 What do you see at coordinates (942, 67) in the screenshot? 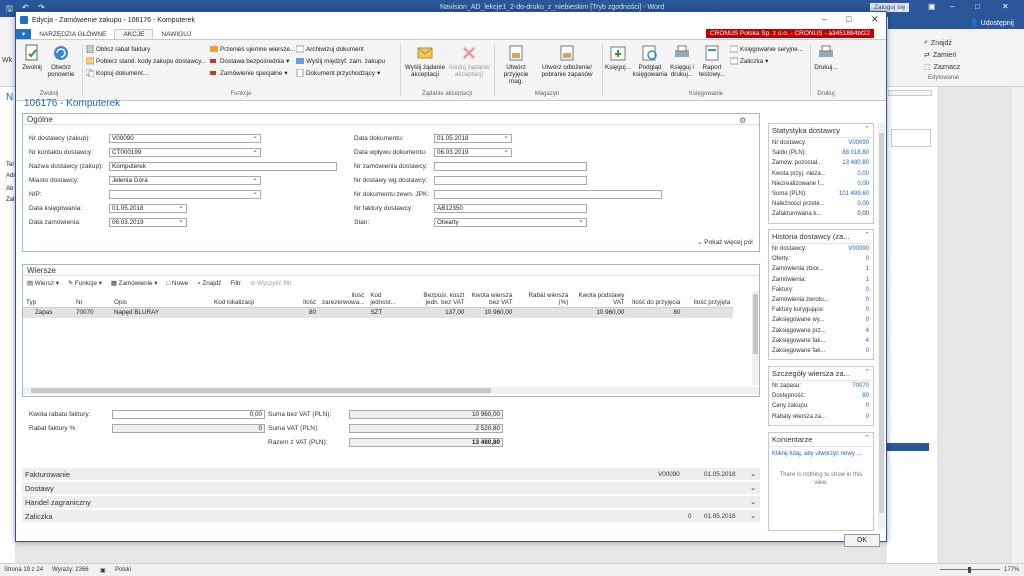
I see `select-button: ⬚ Zaznacz` at bounding box center [942, 67].